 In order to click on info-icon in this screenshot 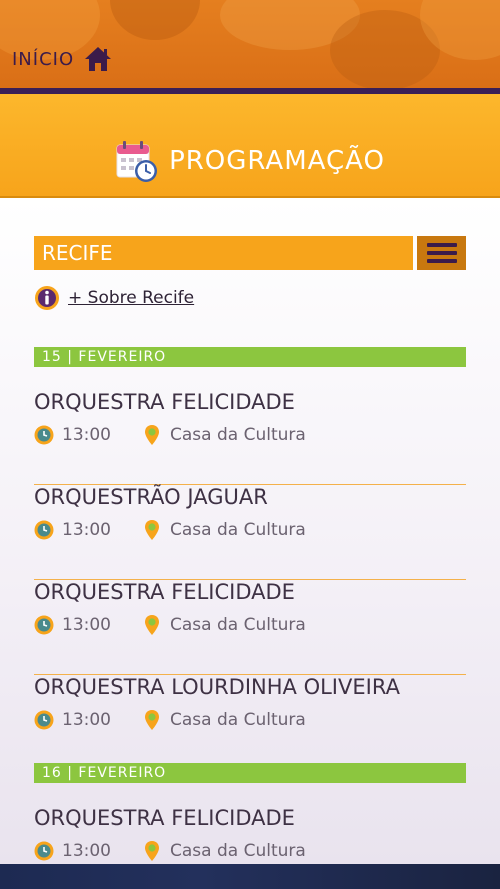, I will do `click(47, 298)`.